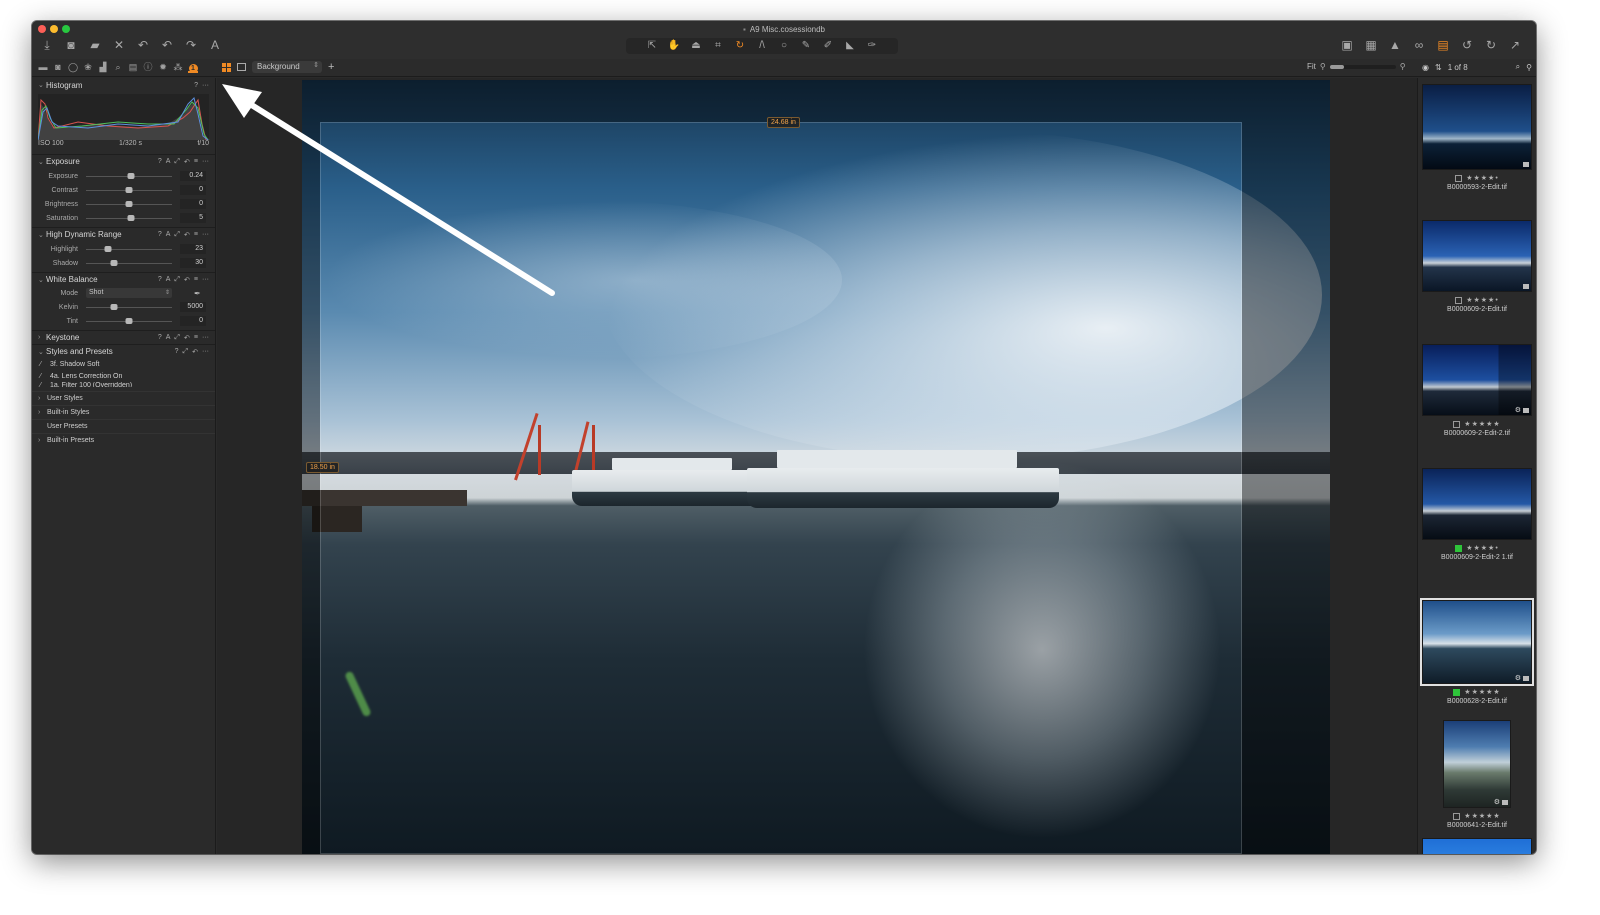 The height and width of the screenshot is (915, 1600). What do you see at coordinates (58, 67) in the screenshot?
I see `capture-tab-icon: ◙` at bounding box center [58, 67].